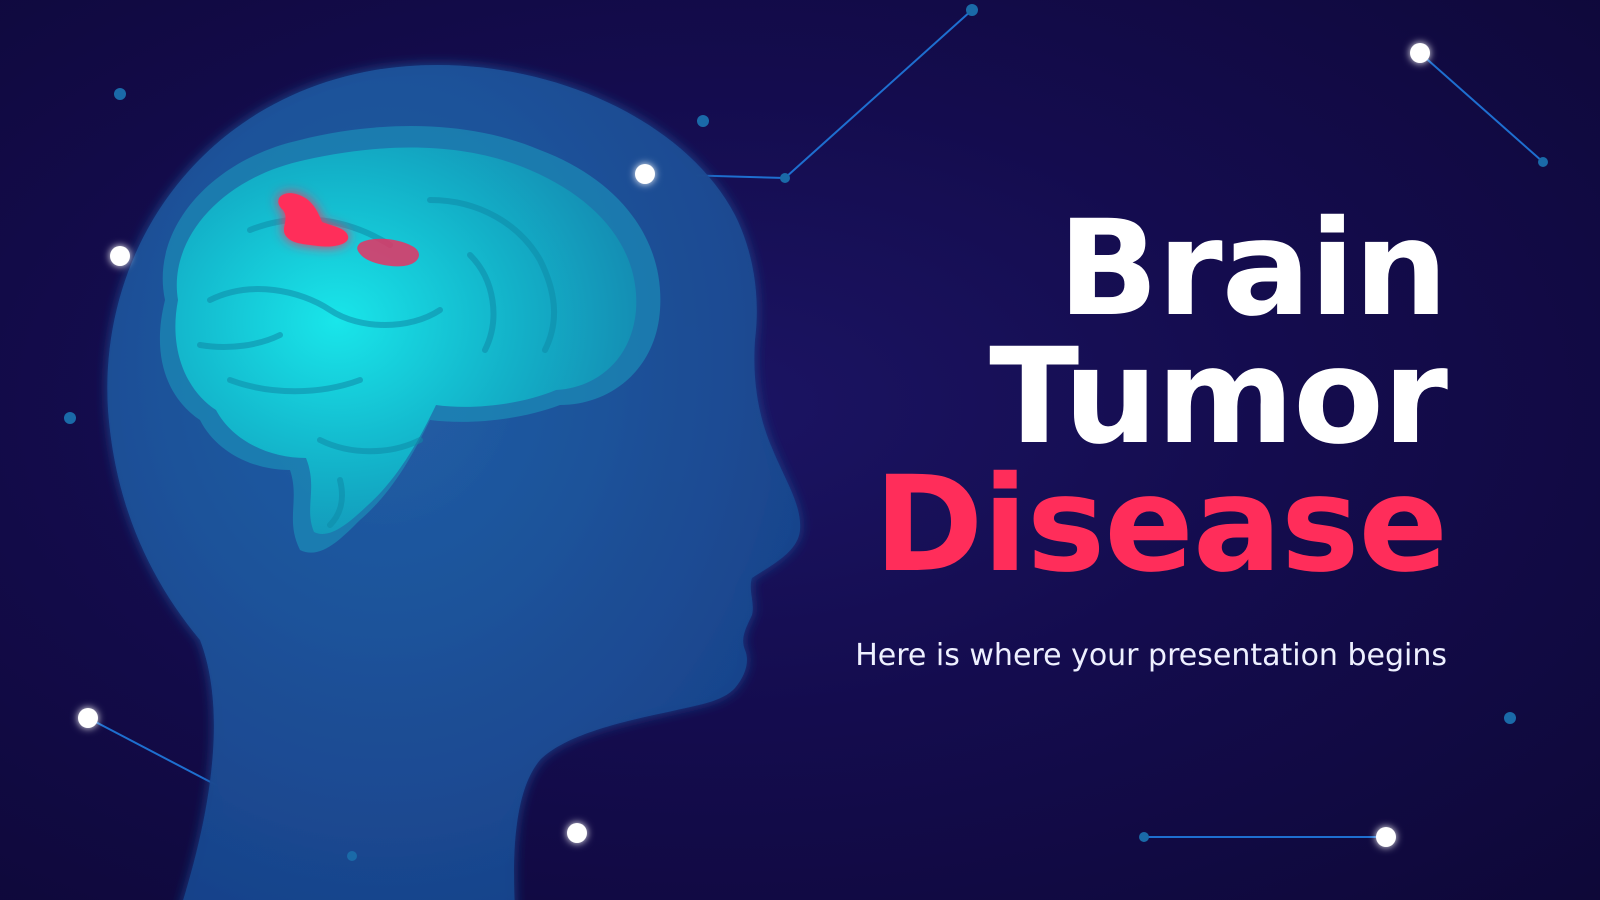 Image resolution: width=1600 pixels, height=900 pixels. What do you see at coordinates (1252, 269) in the screenshot?
I see `title-line-brain: Brain` at bounding box center [1252, 269].